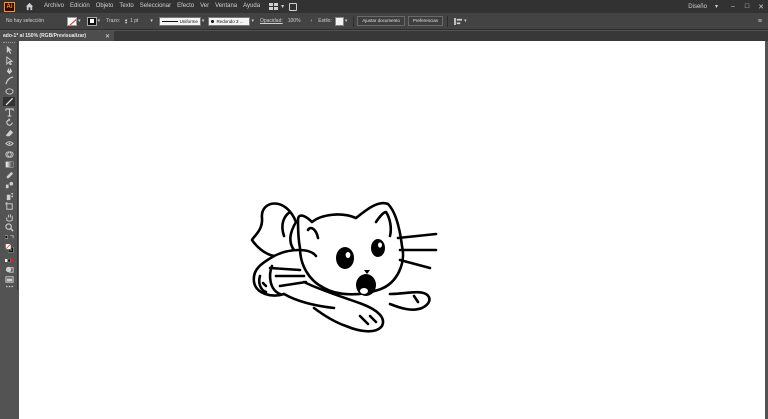  I want to click on search-panel-icon, so click(293, 6).